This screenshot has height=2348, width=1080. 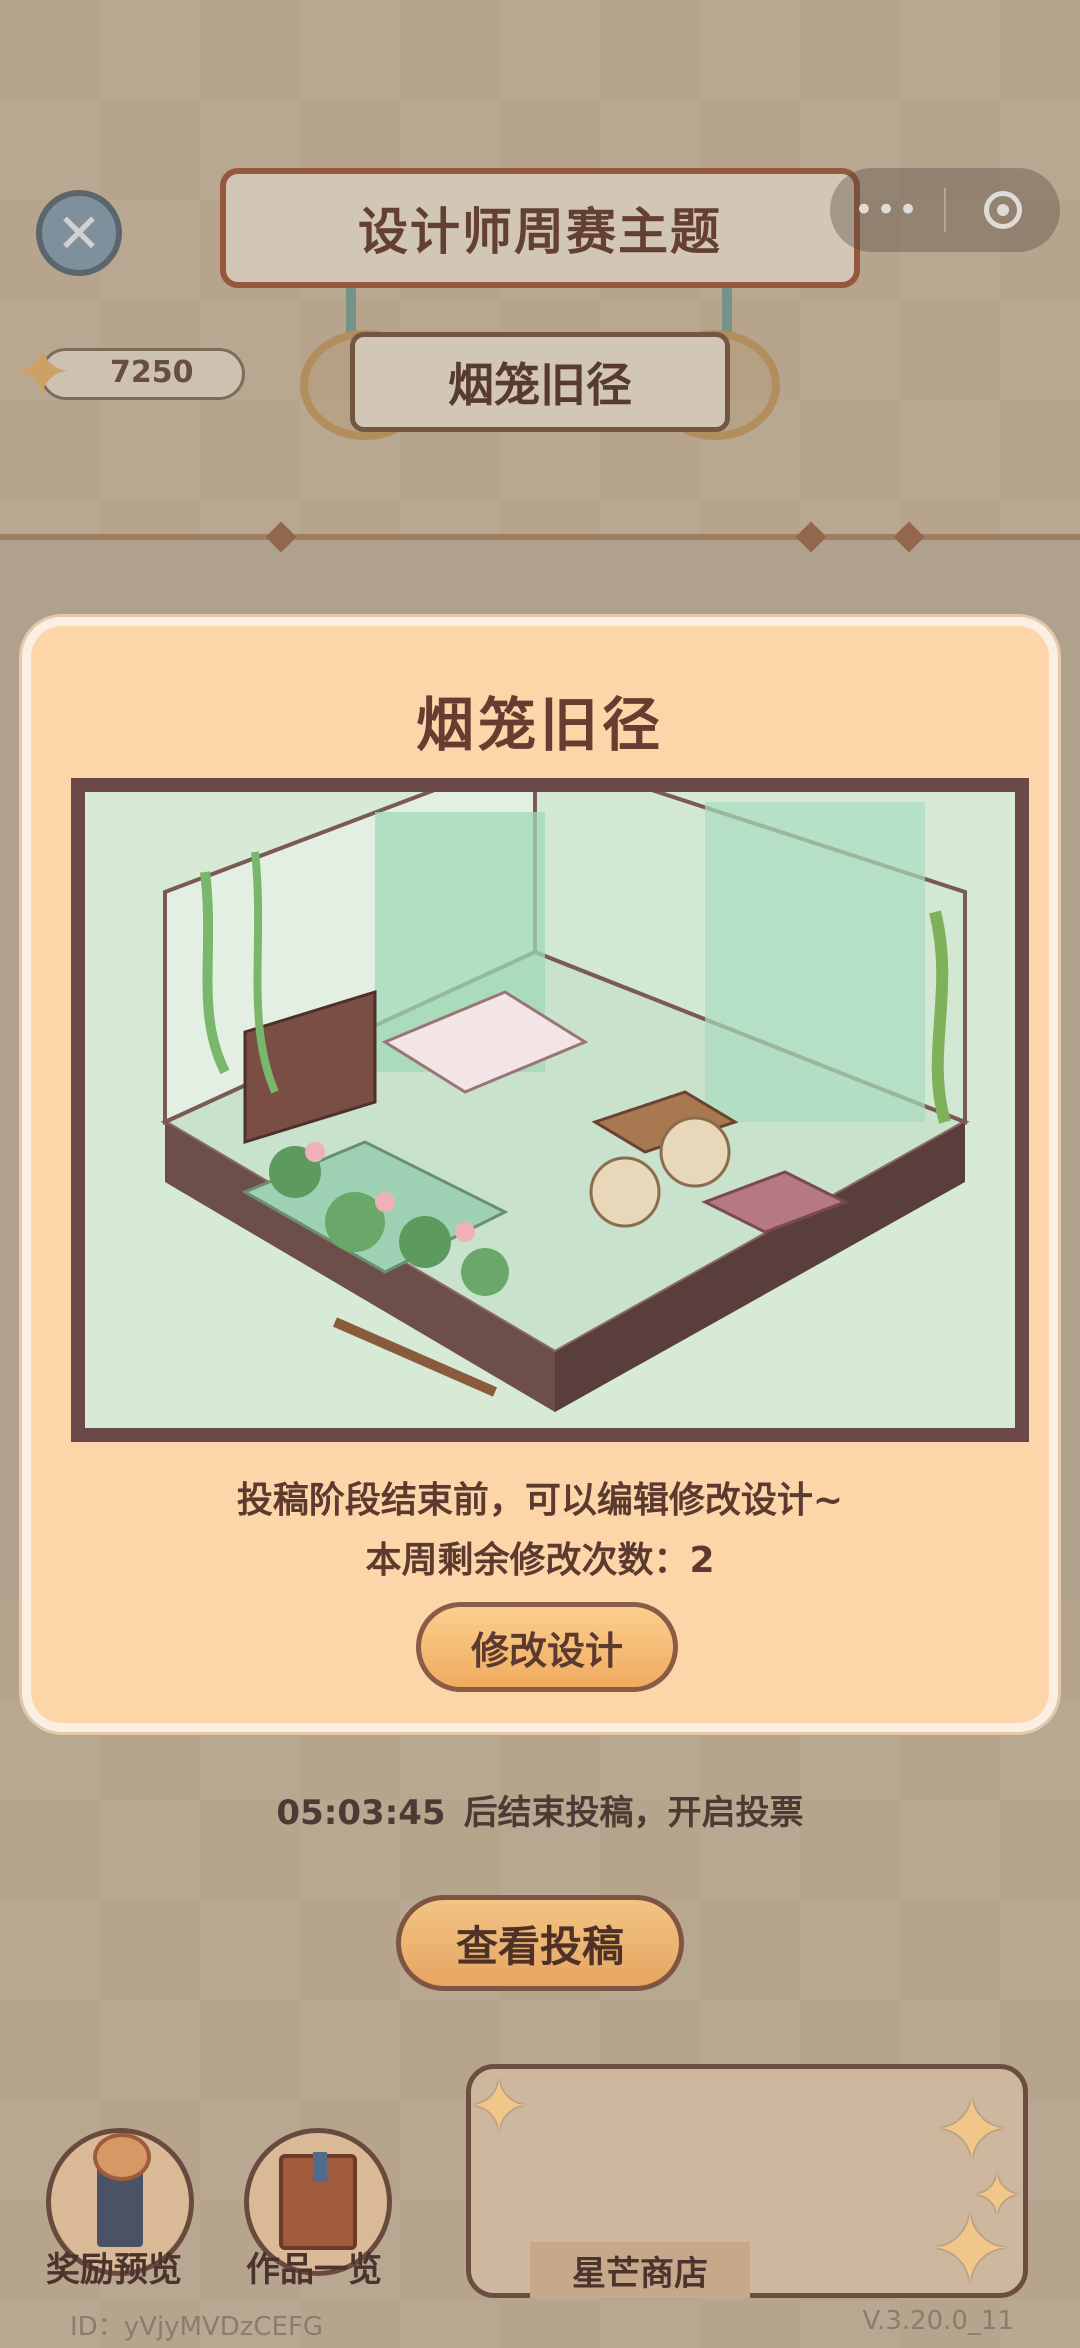 What do you see at coordinates (540, 1943) in the screenshot?
I see `view-submission-button: 查看投稿` at bounding box center [540, 1943].